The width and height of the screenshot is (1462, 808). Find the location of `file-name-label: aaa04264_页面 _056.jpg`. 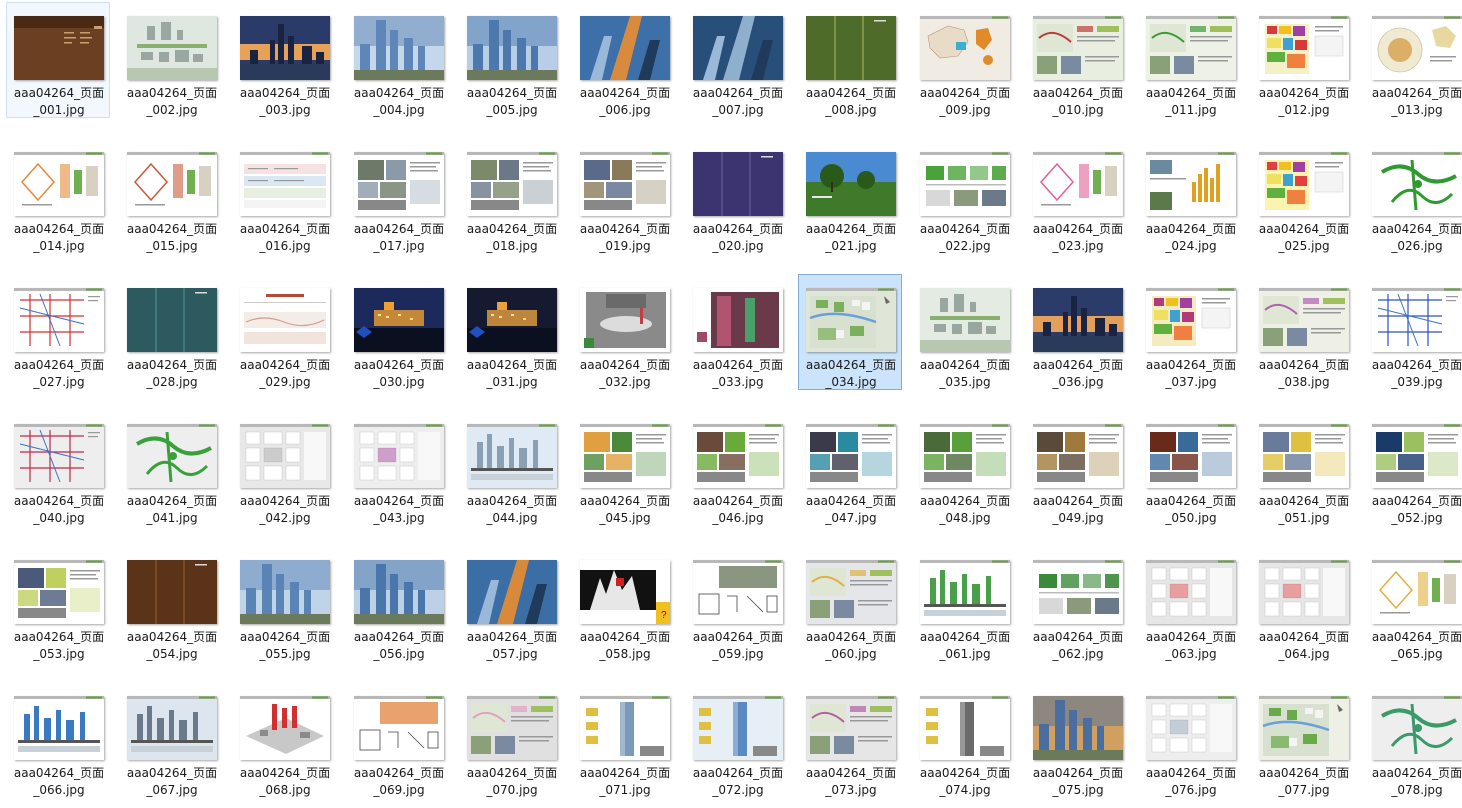

file-name-label: aaa04264_页面 _056.jpg is located at coordinates (399, 646).